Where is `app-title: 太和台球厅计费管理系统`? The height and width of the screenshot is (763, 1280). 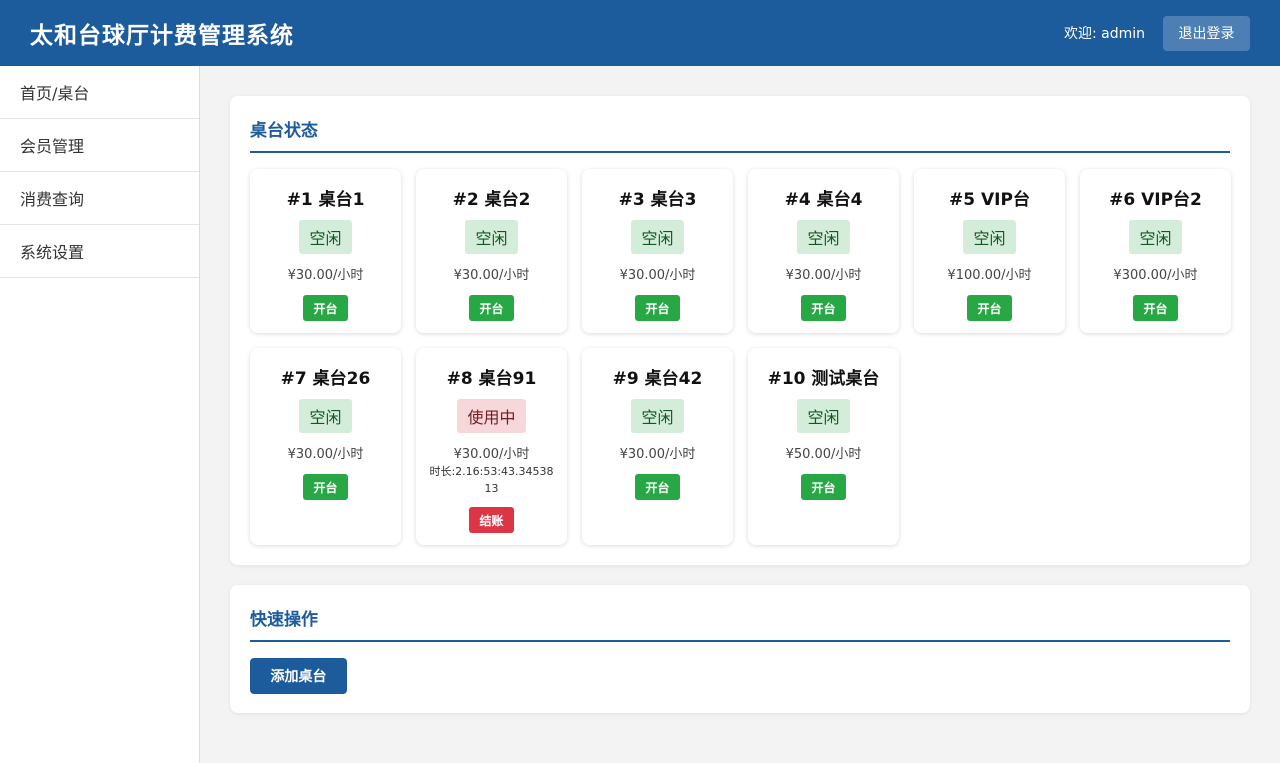
app-title: 太和台球厅计费管理系统 is located at coordinates (162, 36).